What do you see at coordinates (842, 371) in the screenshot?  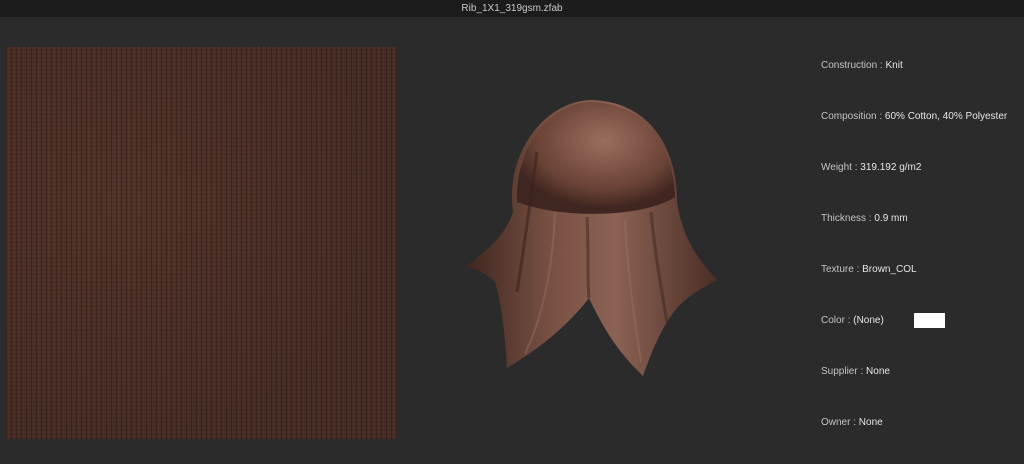 I see `property-label: Supplier :` at bounding box center [842, 371].